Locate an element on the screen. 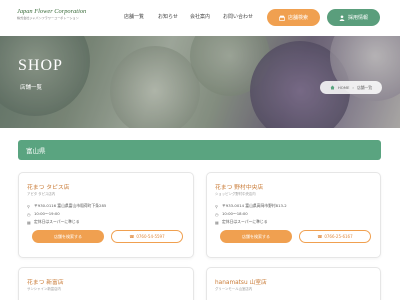  store-search-button: 店舗検索 is located at coordinates (293, 17).